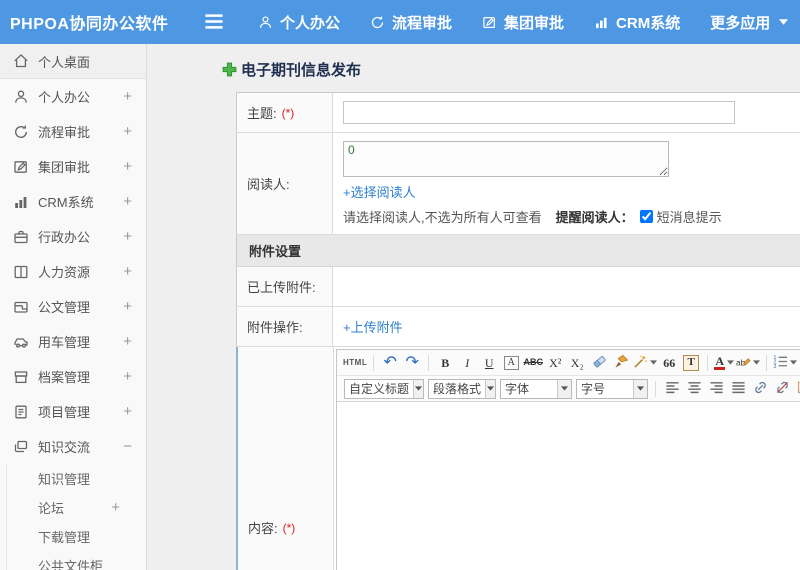 Image resolution: width=800 pixels, height=570 pixels. I want to click on redo-button: ↷, so click(412, 363).